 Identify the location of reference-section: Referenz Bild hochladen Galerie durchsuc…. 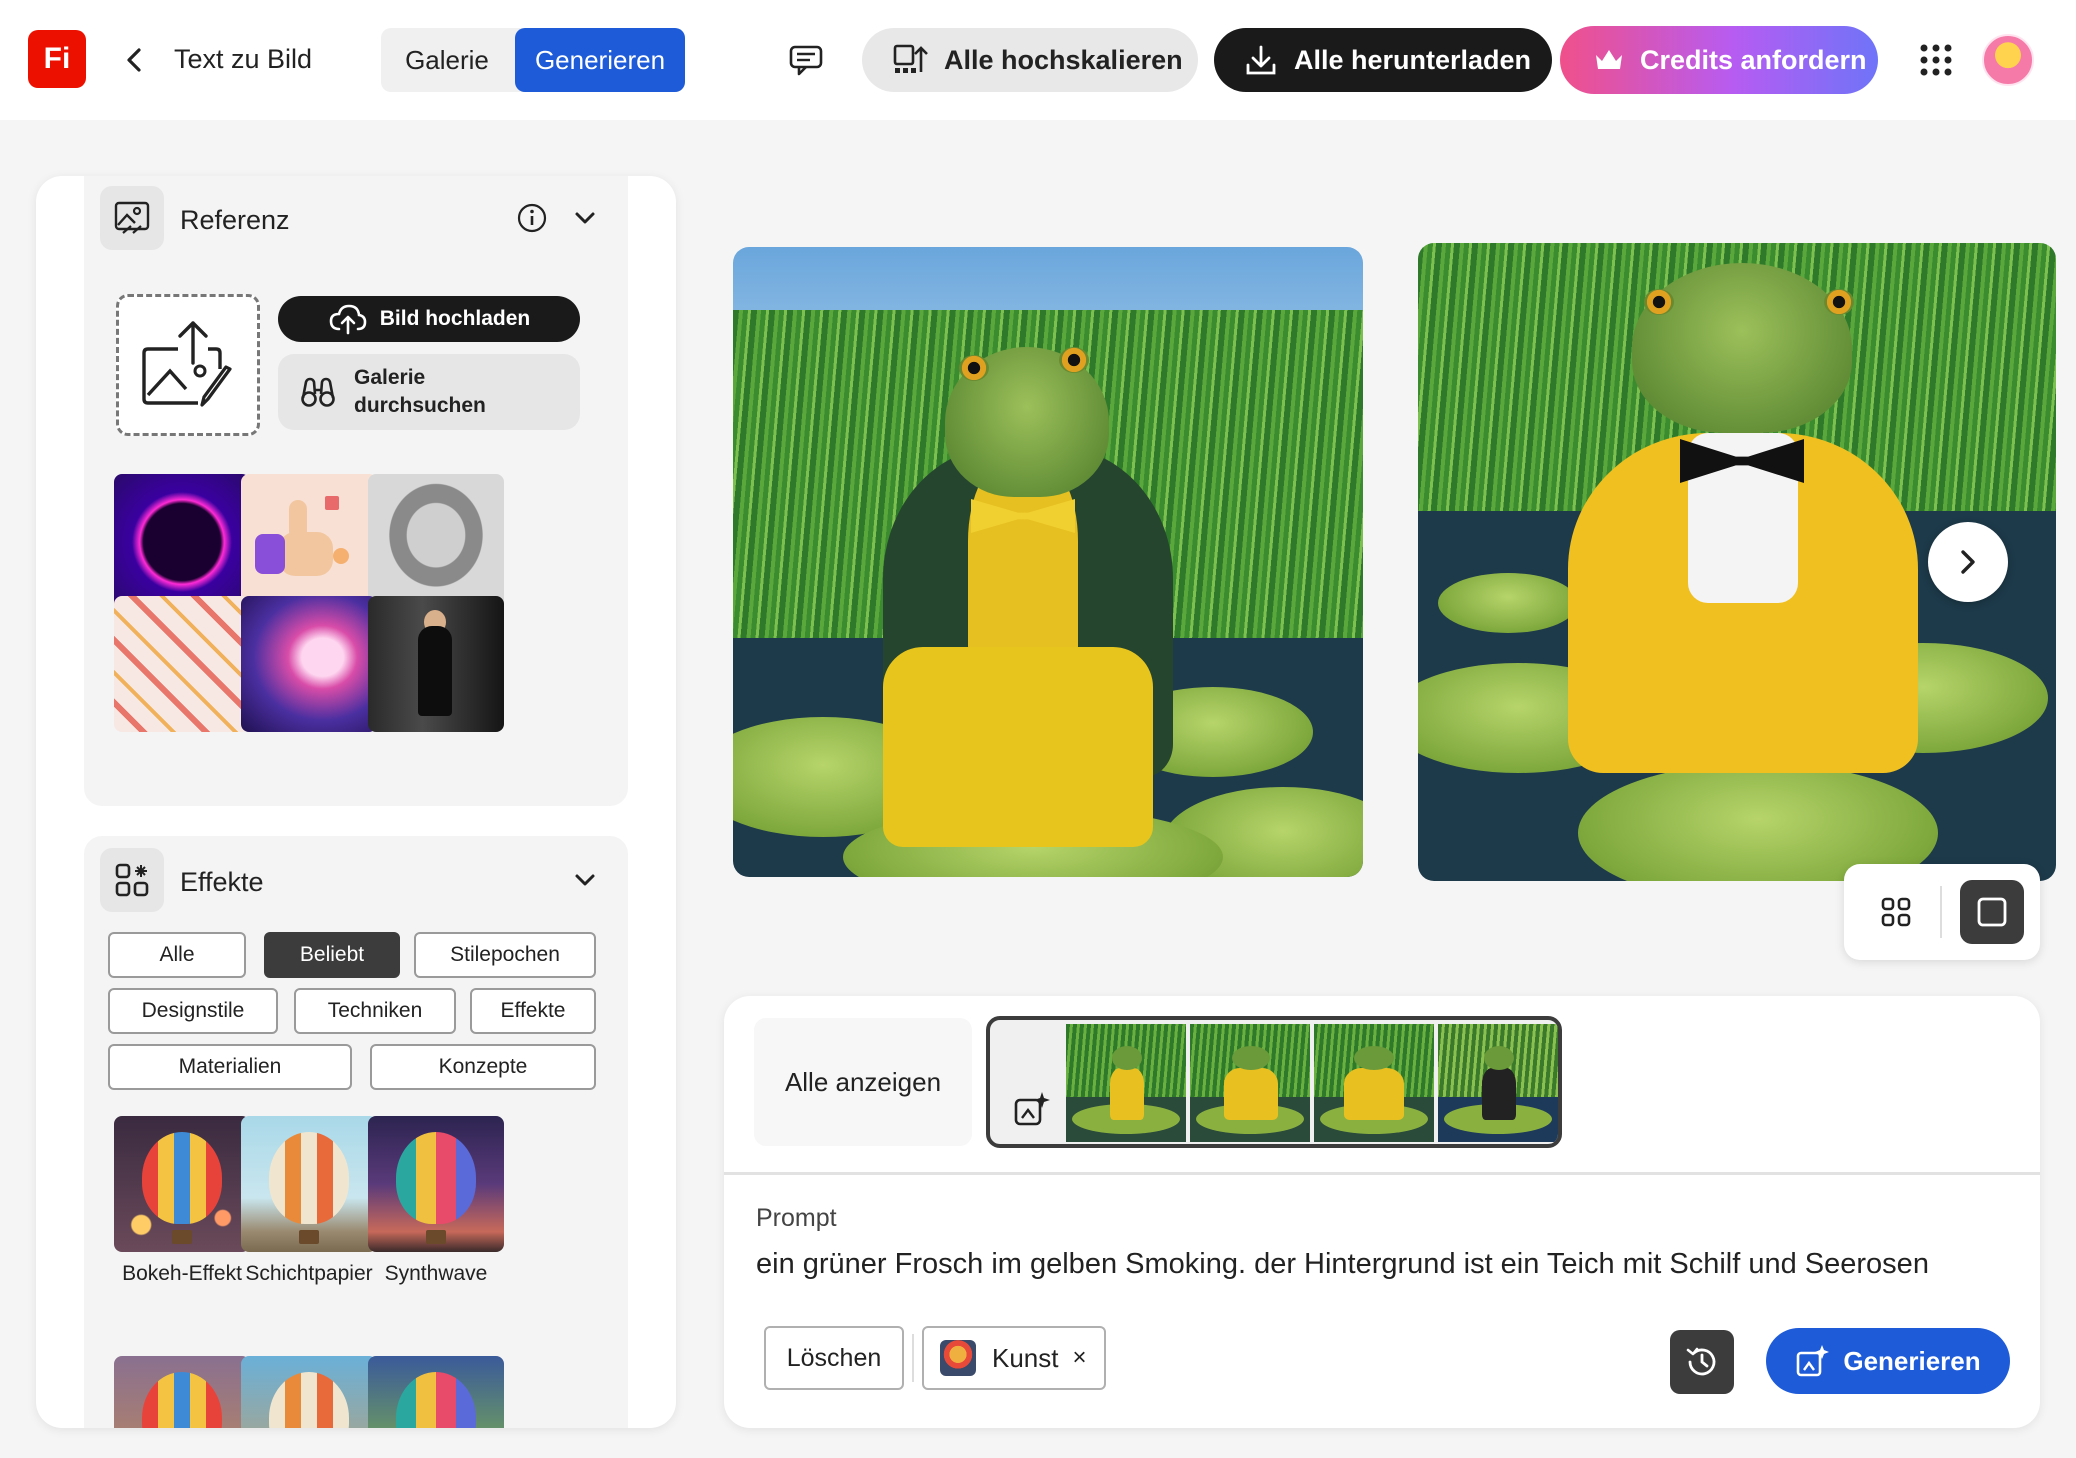
(356, 491).